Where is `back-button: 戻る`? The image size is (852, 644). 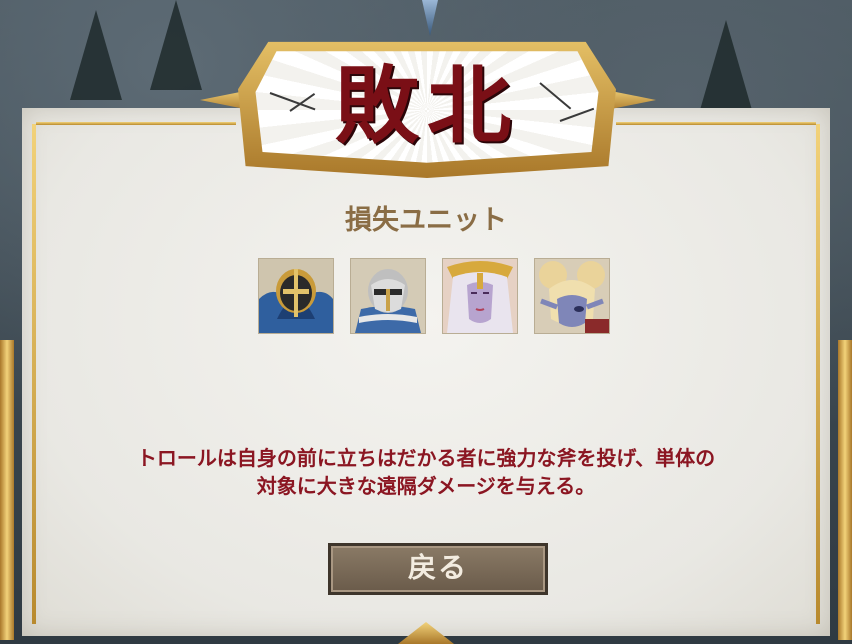 back-button: 戻る is located at coordinates (438, 569).